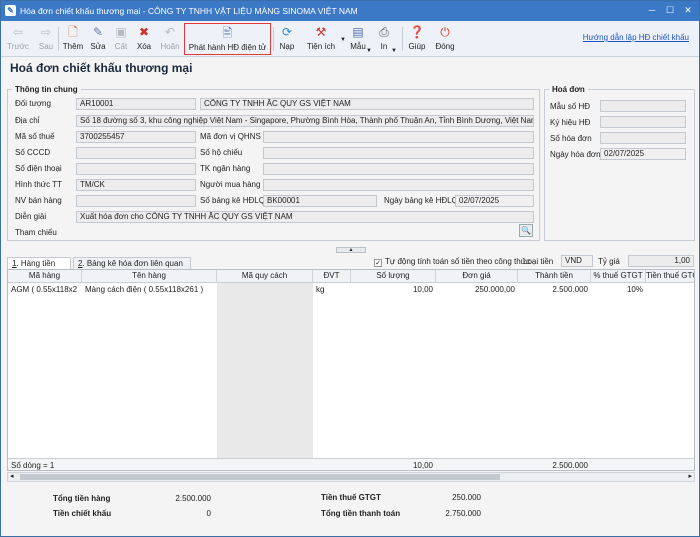 The height and width of the screenshot is (537, 700). I want to click on payment-label: Hình thức TT, so click(38, 184).